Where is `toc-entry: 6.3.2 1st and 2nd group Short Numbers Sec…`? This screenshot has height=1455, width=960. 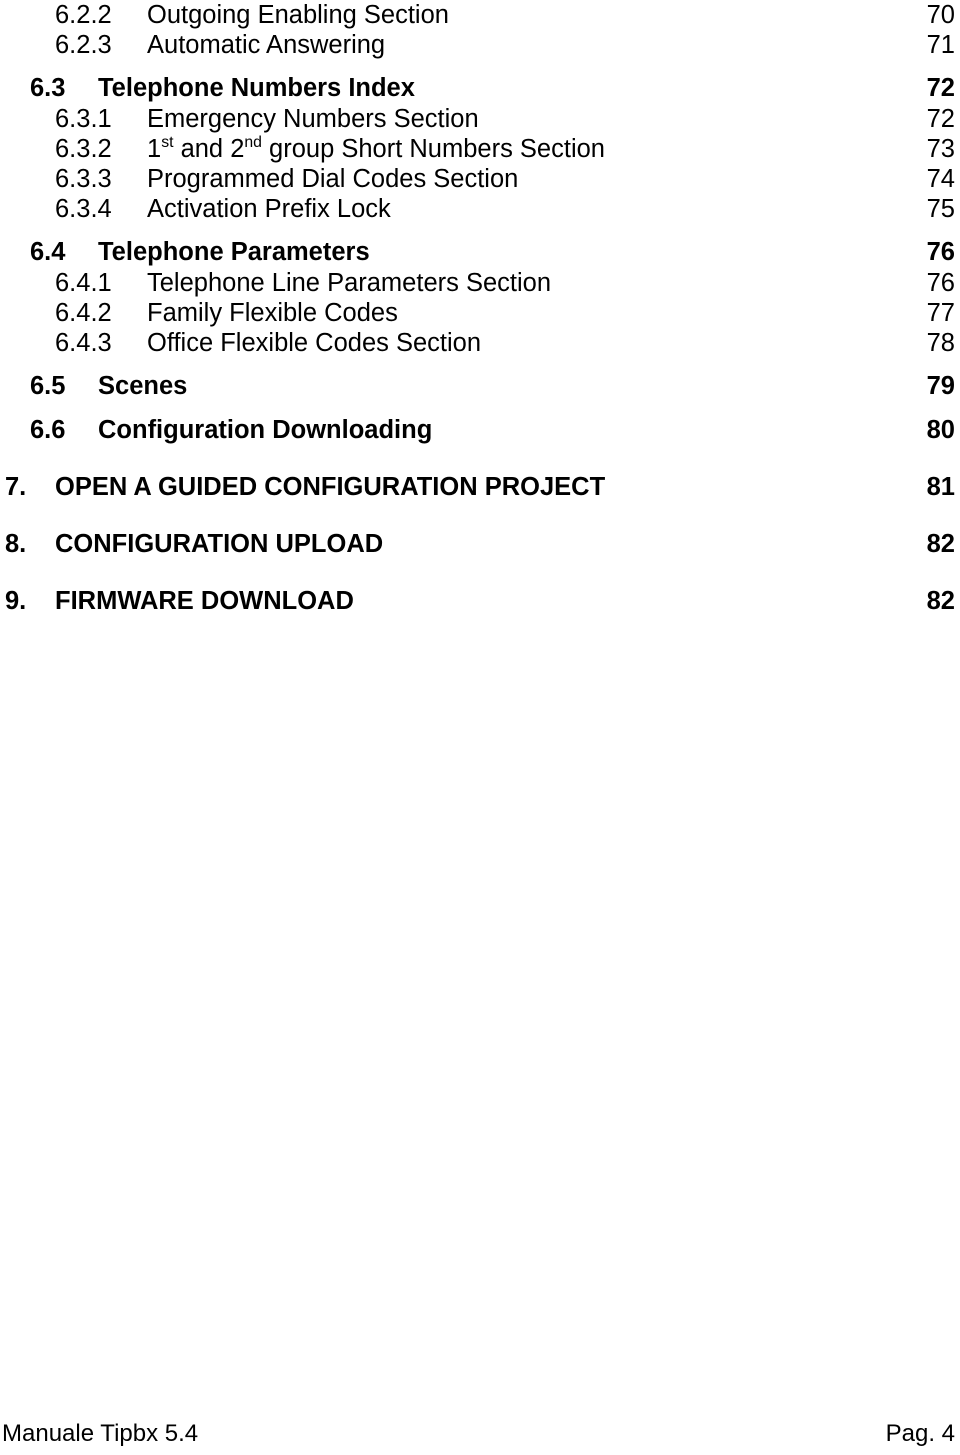 toc-entry: 6.3.2 1st and 2nd group Short Numbers Sec… is located at coordinates (480, 149).